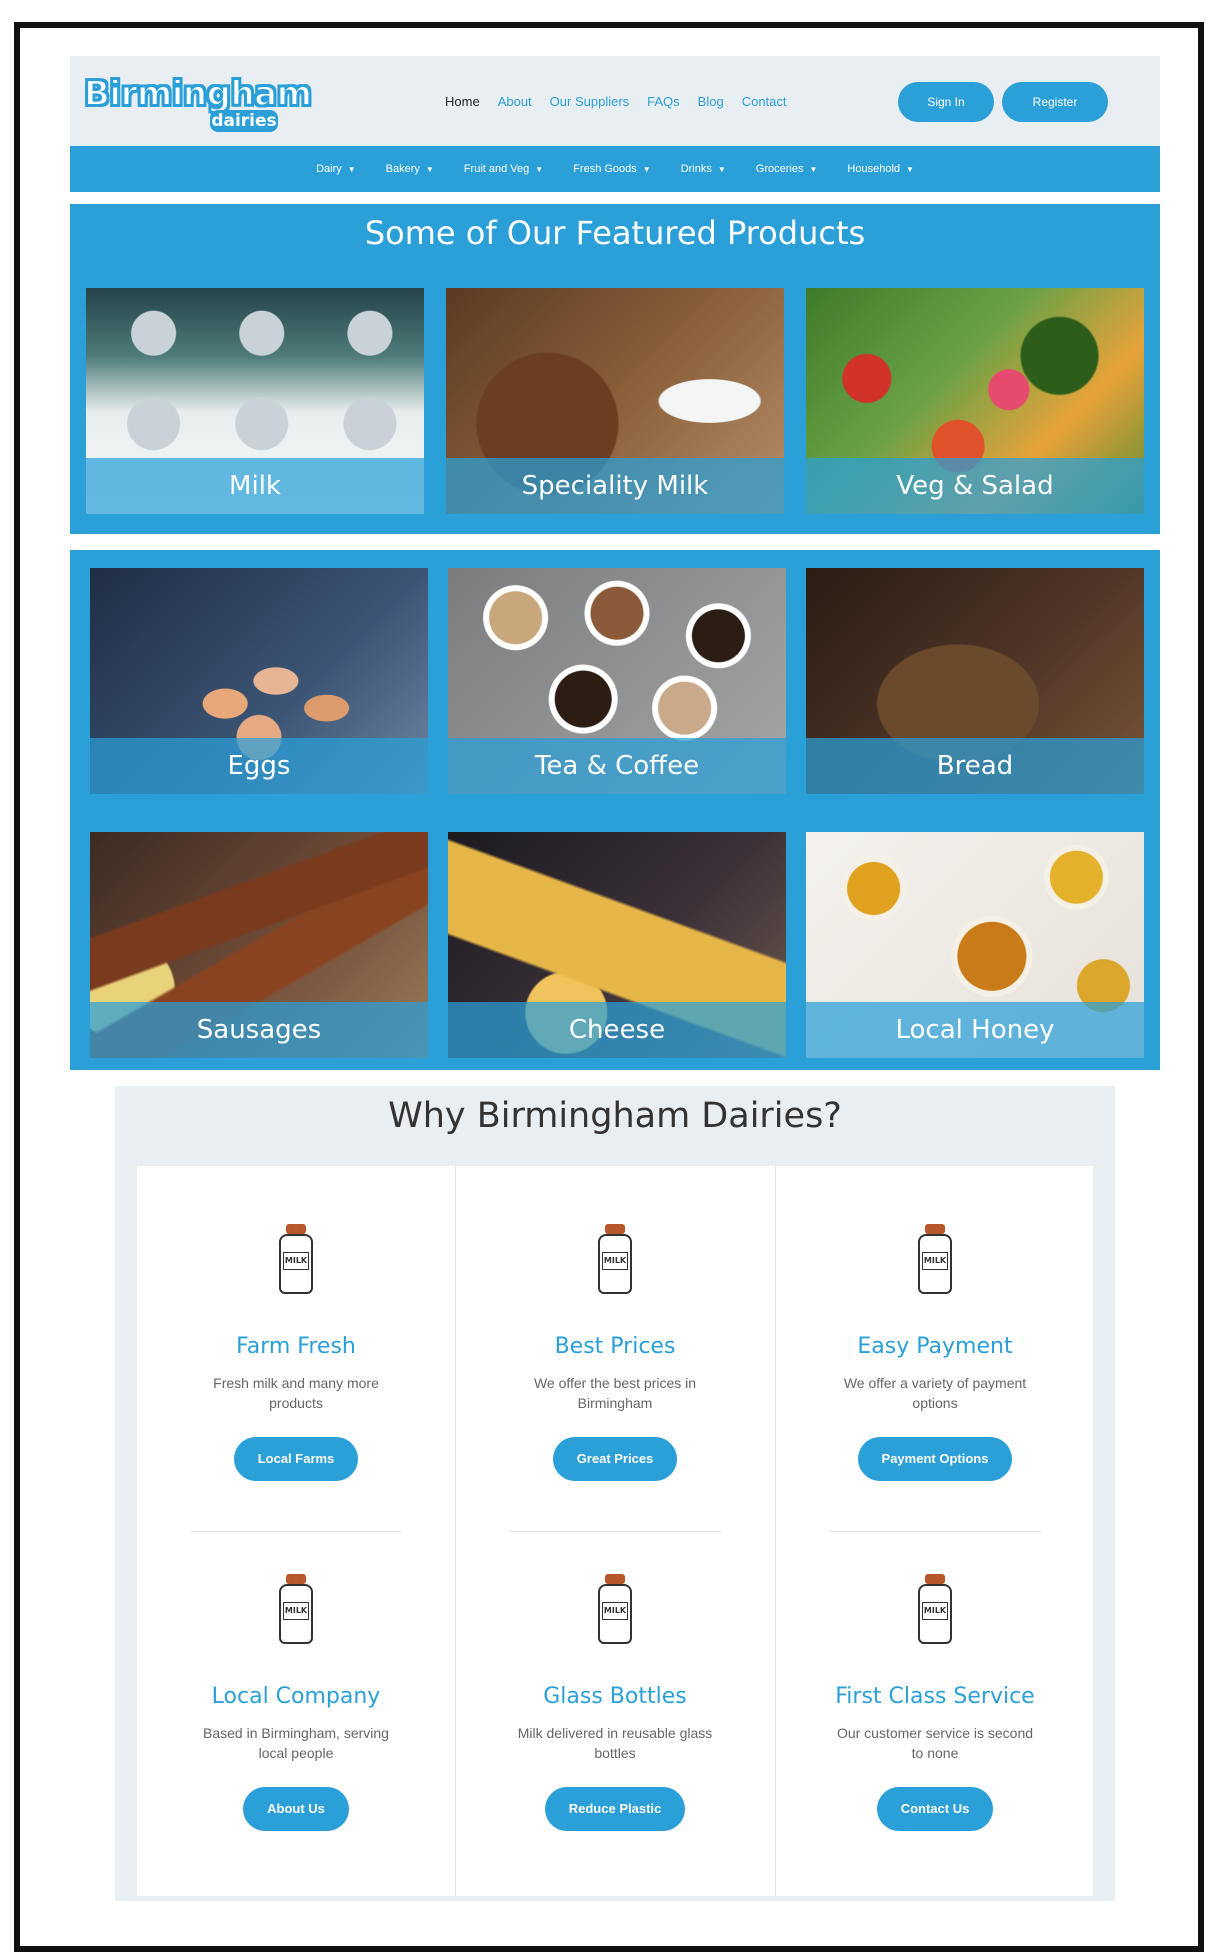  I want to click on nav-home: Home, so click(462, 101).